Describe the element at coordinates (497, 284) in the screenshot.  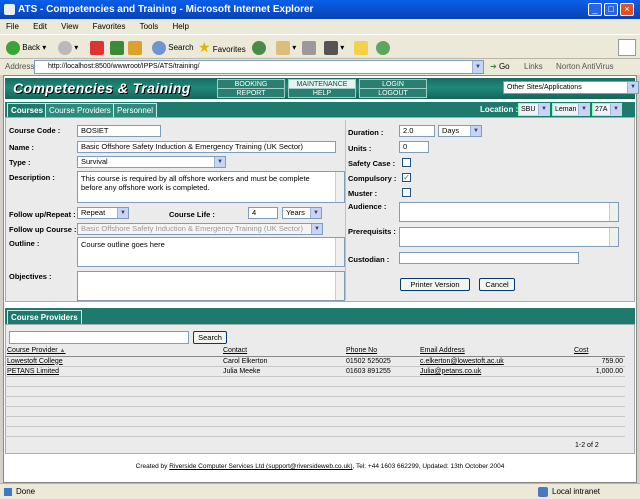
I see `cancel-button: Cancel` at that location.